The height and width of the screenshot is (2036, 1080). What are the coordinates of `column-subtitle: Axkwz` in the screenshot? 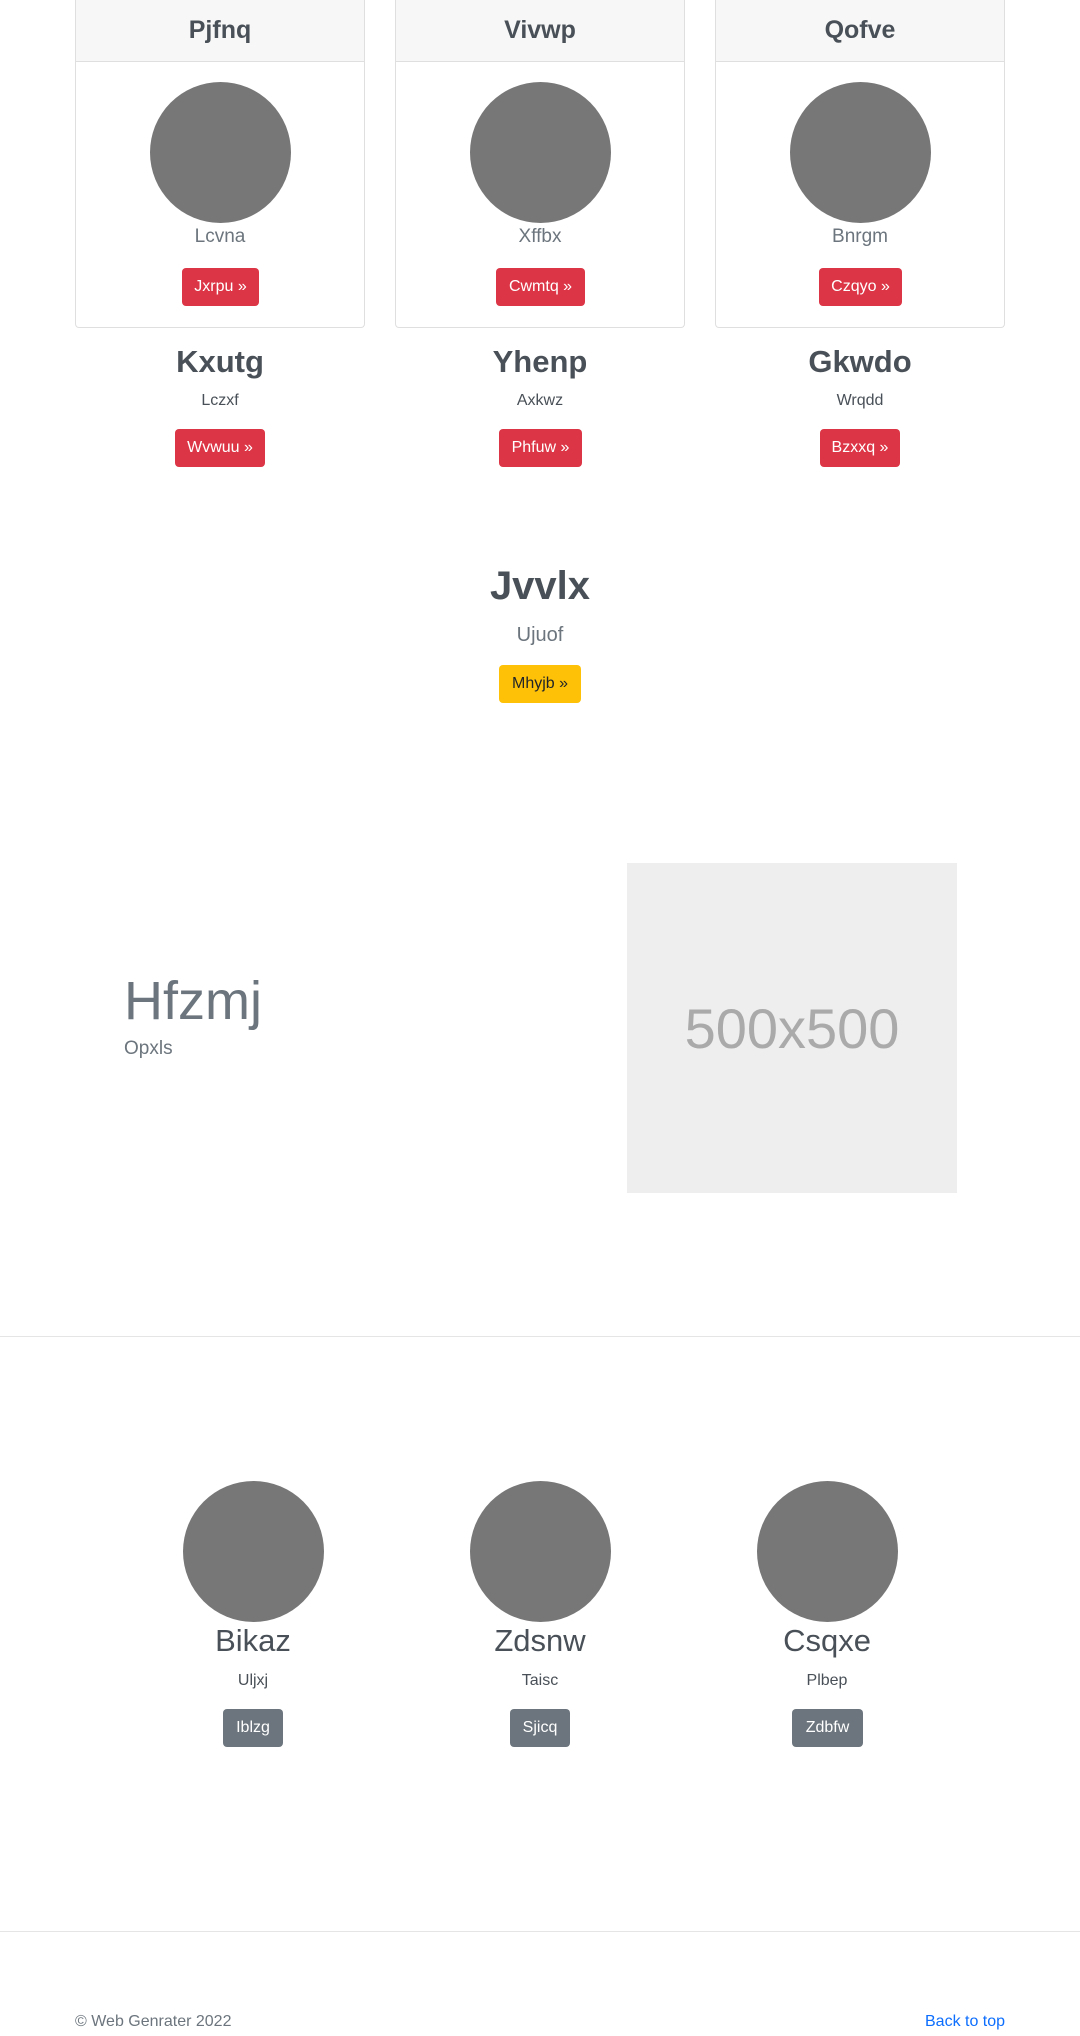 It's located at (540, 400).